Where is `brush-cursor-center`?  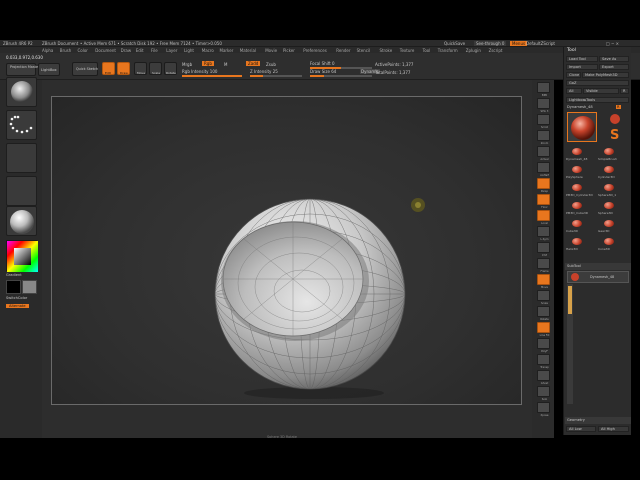 brush-cursor-center is located at coordinates (418, 205).